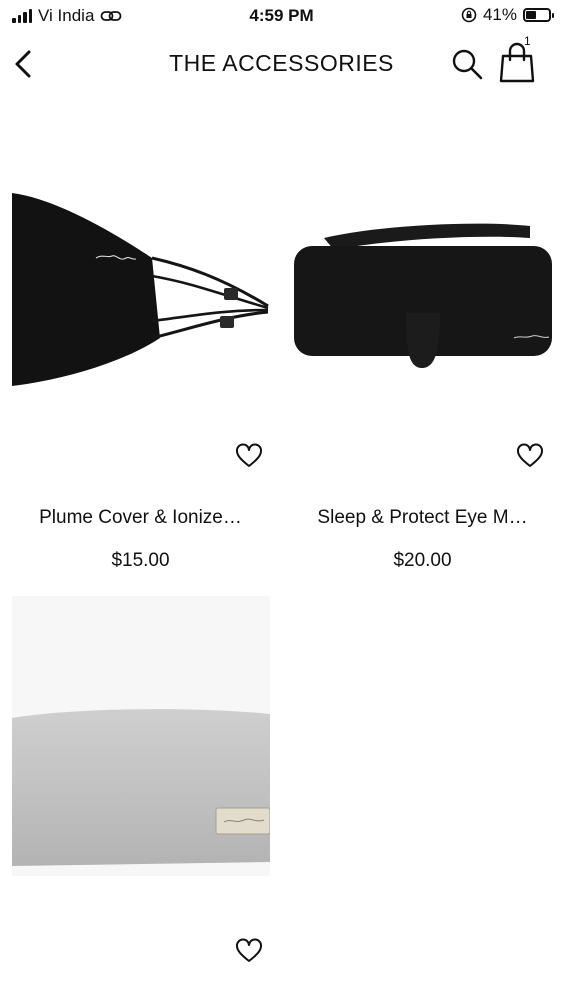  What do you see at coordinates (538, 15) in the screenshot?
I see `battery-icon` at bounding box center [538, 15].